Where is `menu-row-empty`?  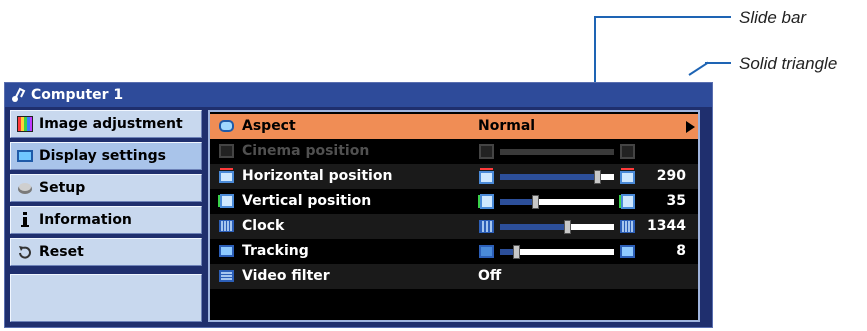 menu-row-empty is located at coordinates (454, 301).